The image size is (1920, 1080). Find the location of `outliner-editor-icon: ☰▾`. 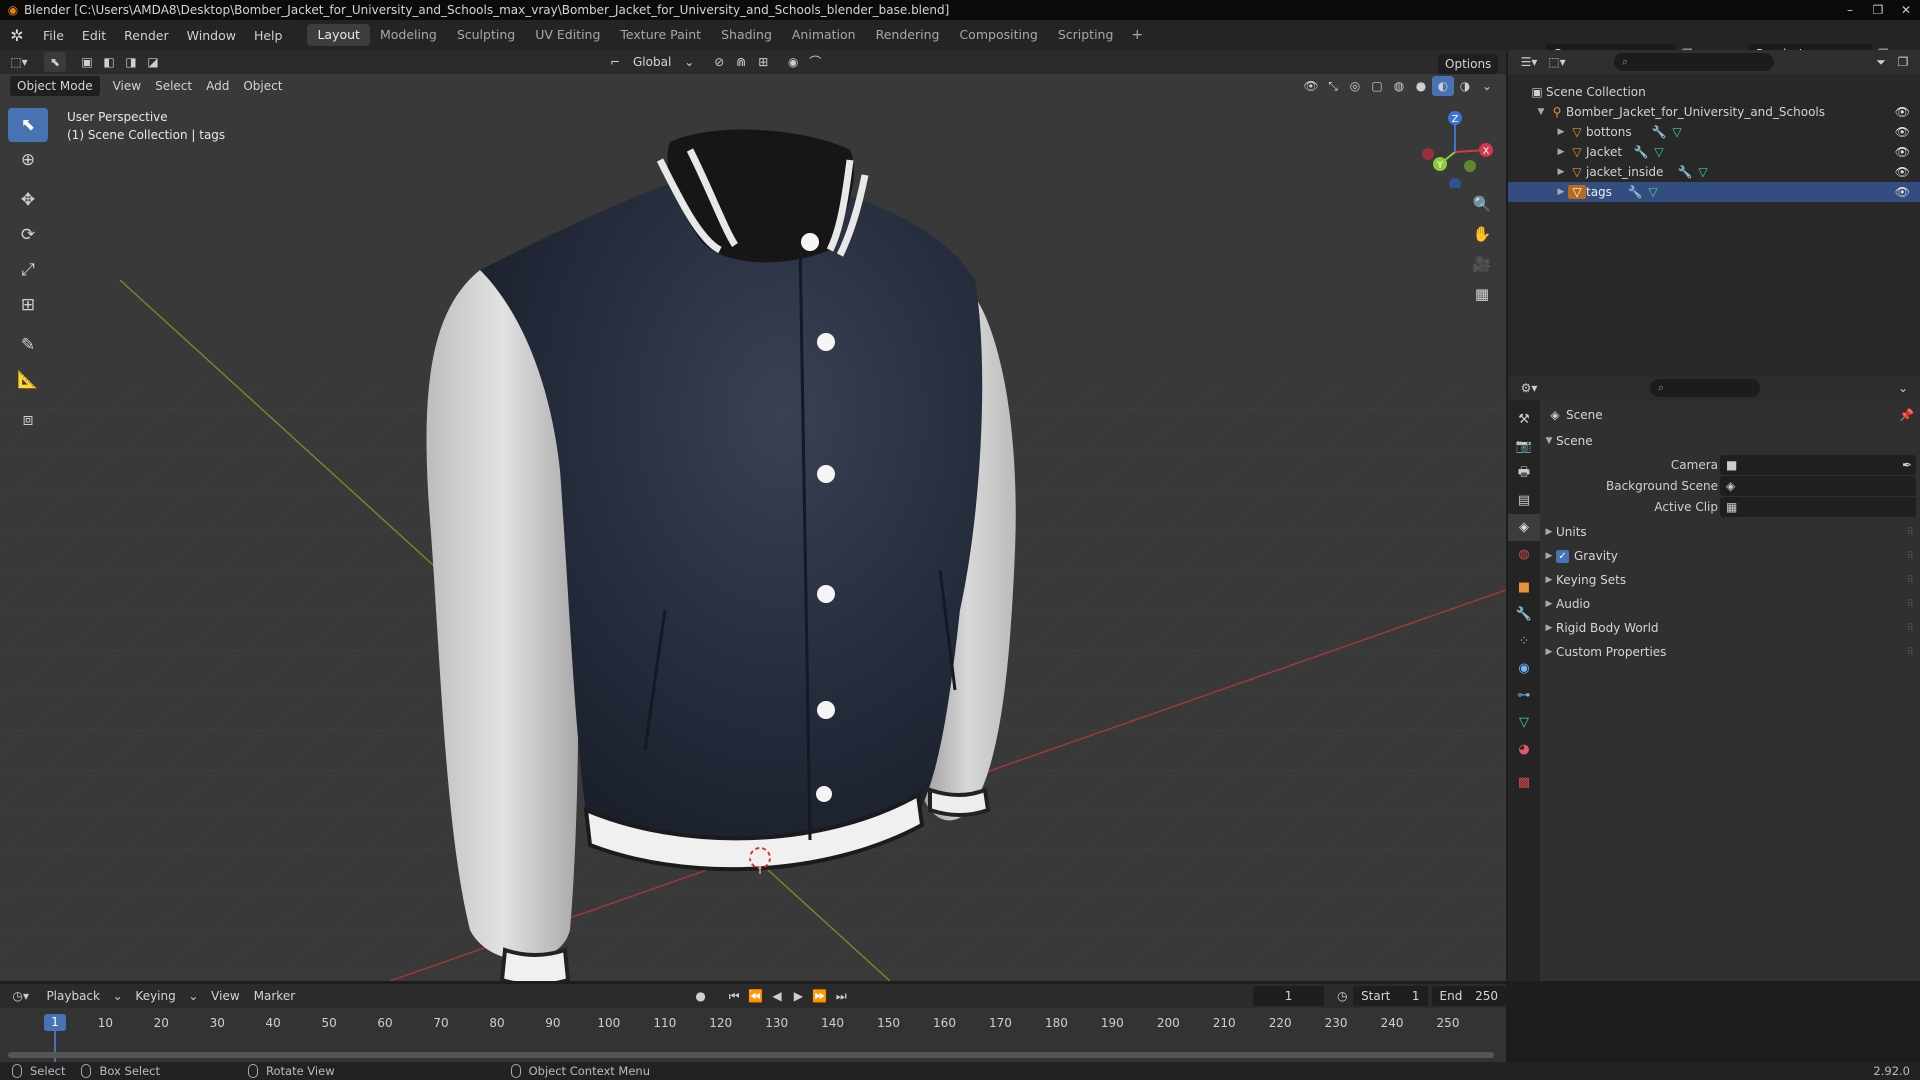

outliner-editor-icon: ☰▾ is located at coordinates (1529, 62).